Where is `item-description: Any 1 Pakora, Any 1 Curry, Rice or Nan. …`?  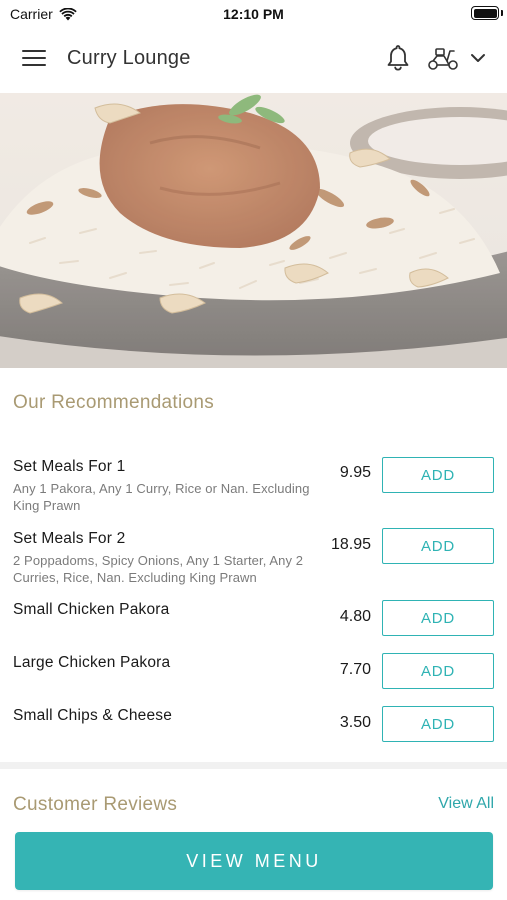
item-description: Any 1 Pakora, Any 1 Curry, Rice or Nan. … is located at coordinates (161, 497).